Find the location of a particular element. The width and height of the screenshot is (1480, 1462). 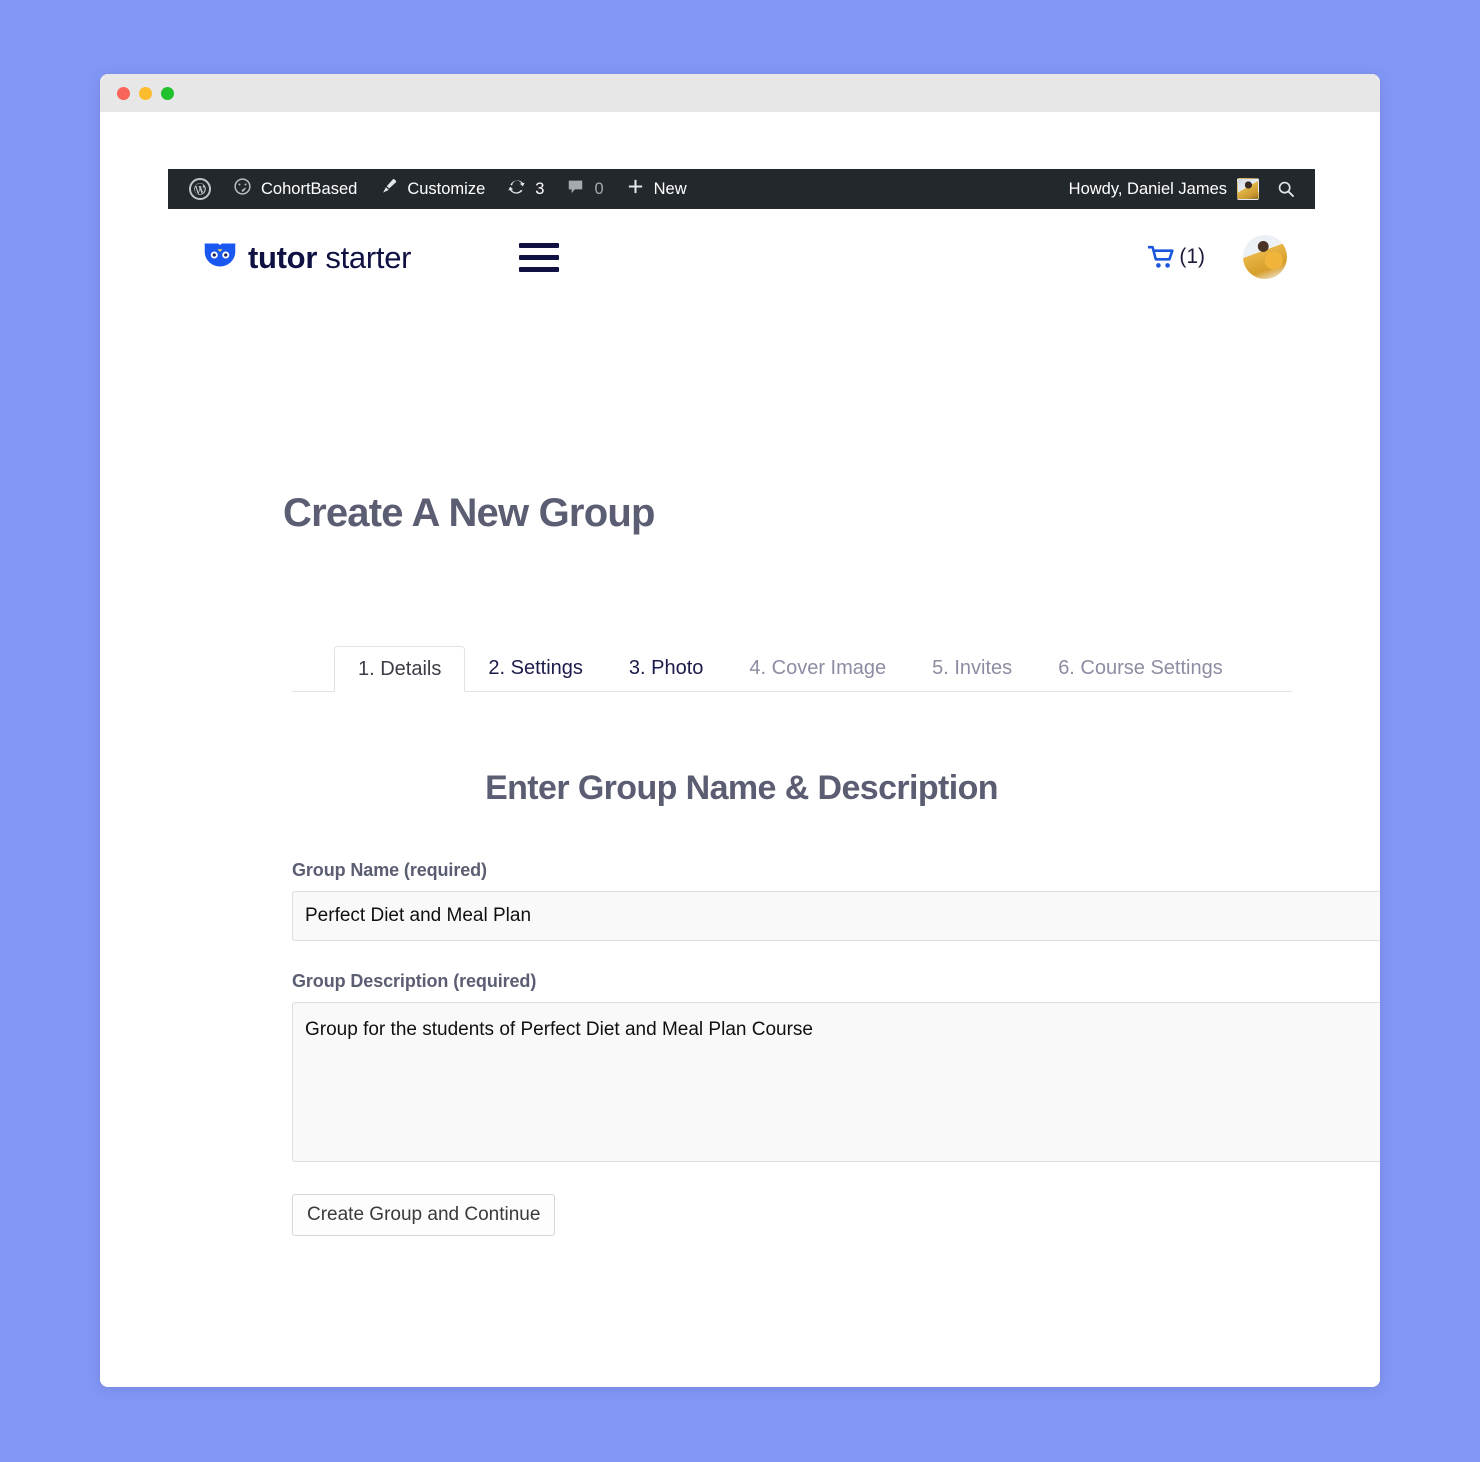

comment-bubble-icon is located at coordinates (575, 189).